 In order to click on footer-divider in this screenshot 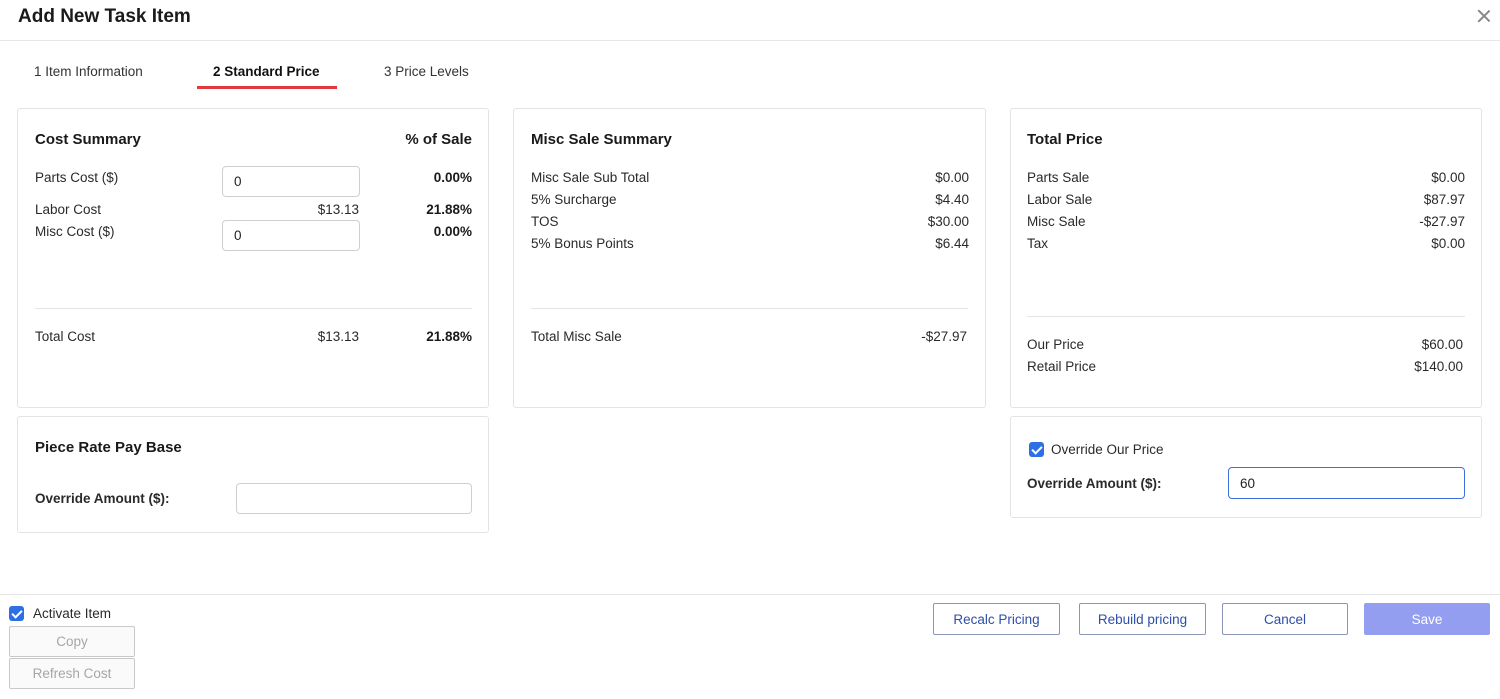, I will do `click(750, 594)`.